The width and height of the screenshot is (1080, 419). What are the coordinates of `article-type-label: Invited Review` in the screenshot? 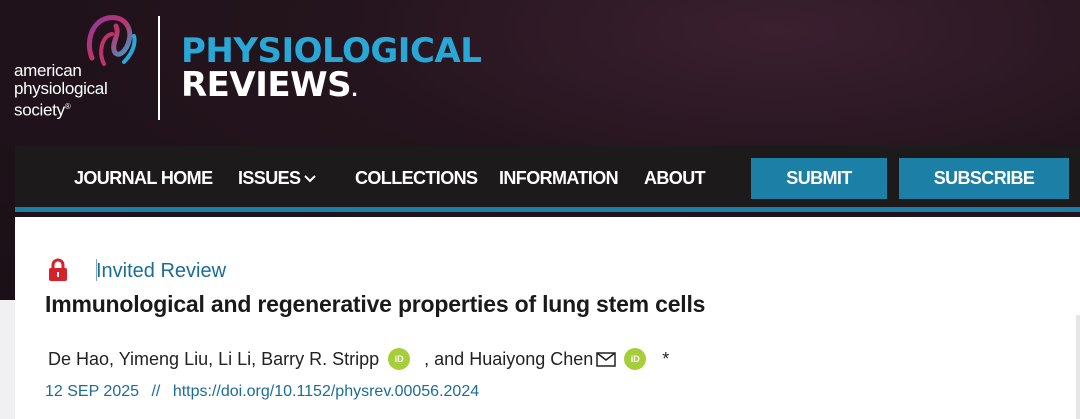 It's located at (161, 271).